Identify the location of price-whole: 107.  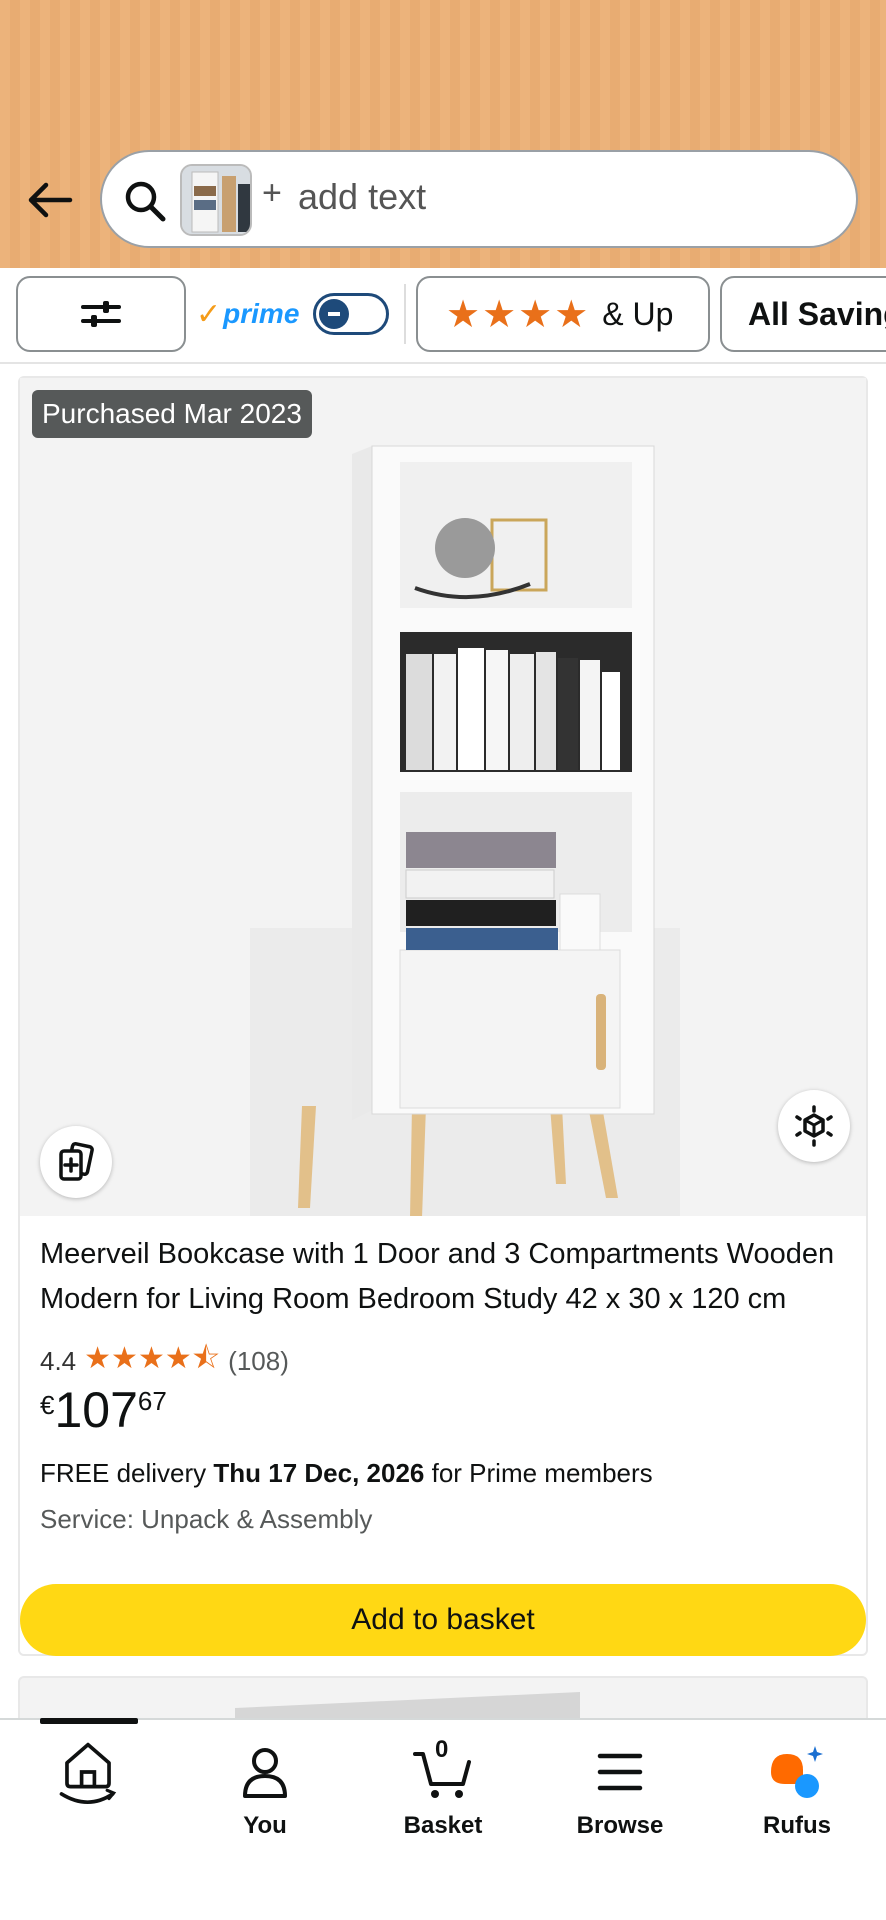
(96, 1410).